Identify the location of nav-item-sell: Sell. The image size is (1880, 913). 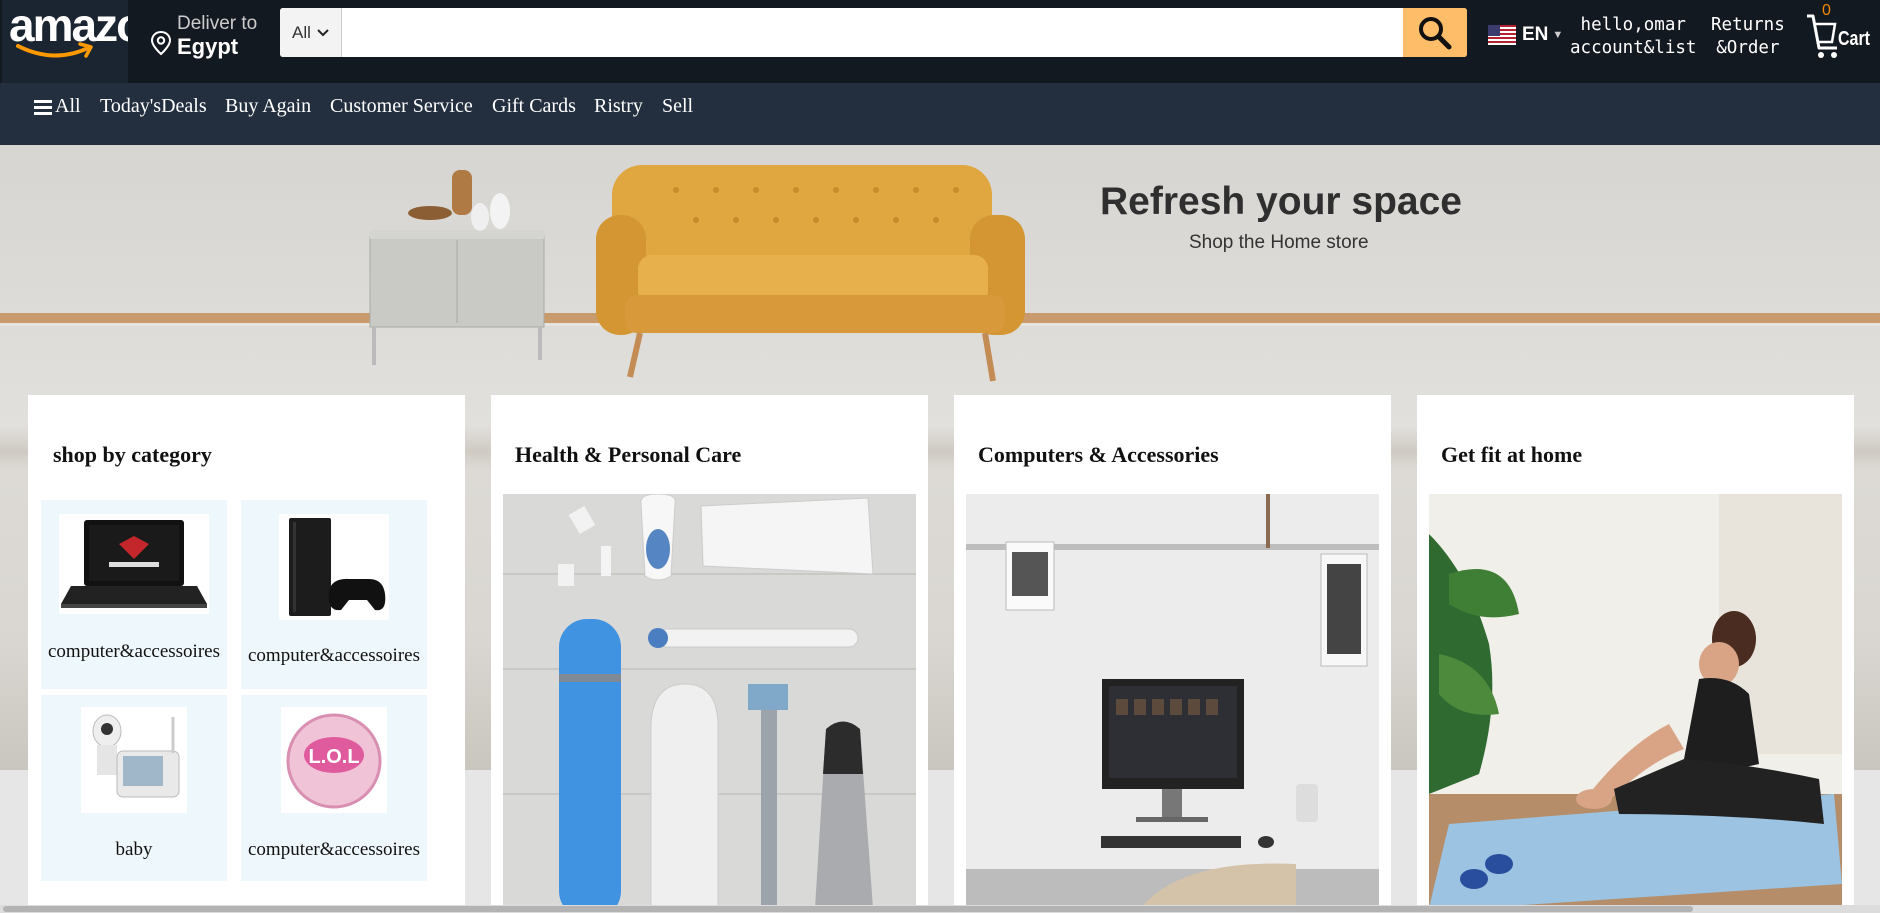
(677, 106).